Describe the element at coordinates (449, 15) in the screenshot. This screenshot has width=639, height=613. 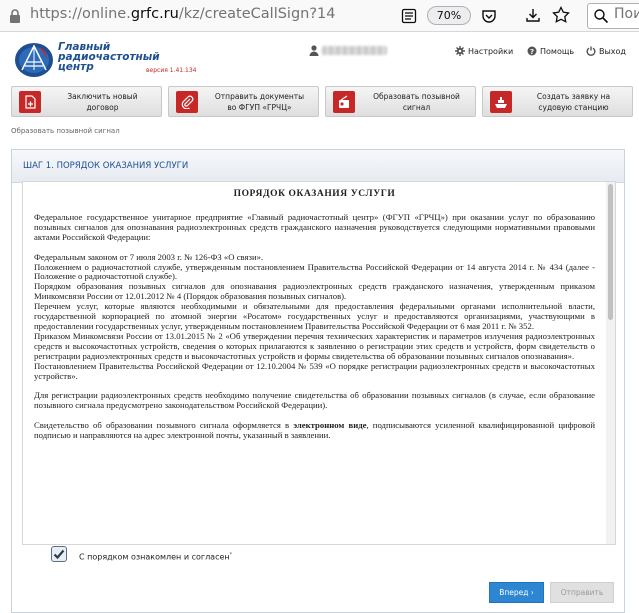
I see `zoom-level-button: 70%` at that location.